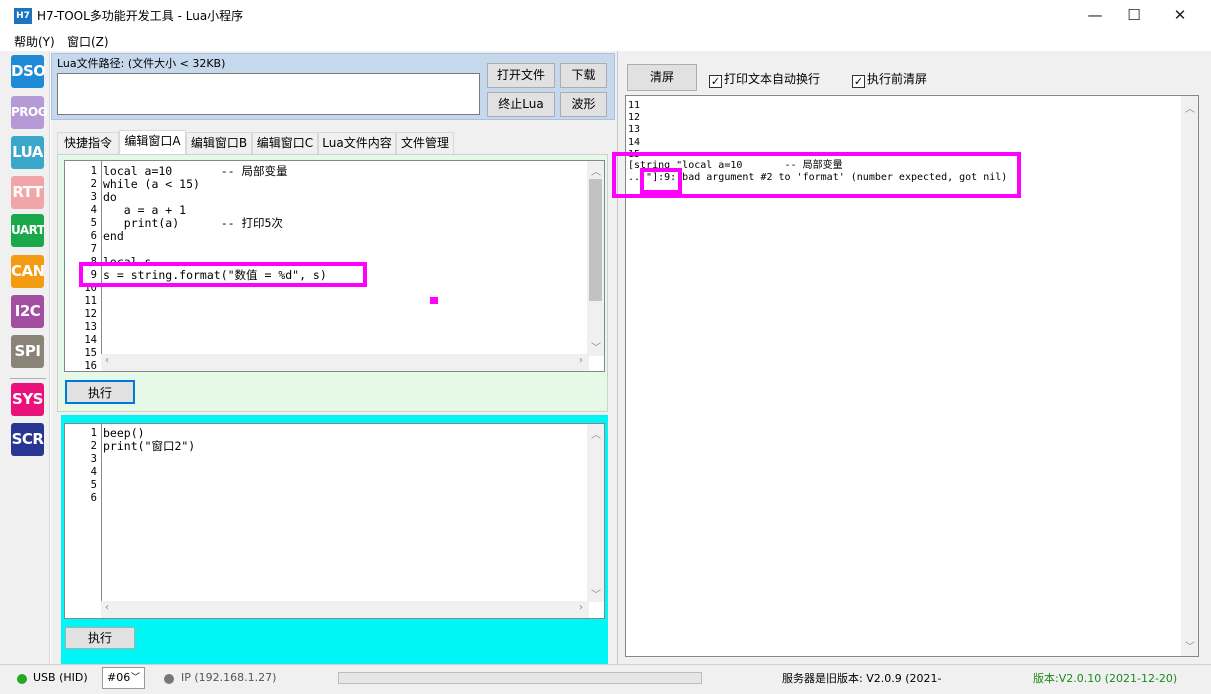 This screenshot has width=1211, height=694. Describe the element at coordinates (764, 79) in the screenshot. I see `wrap-checkbox: ✓ 打印文本自动换行` at that location.